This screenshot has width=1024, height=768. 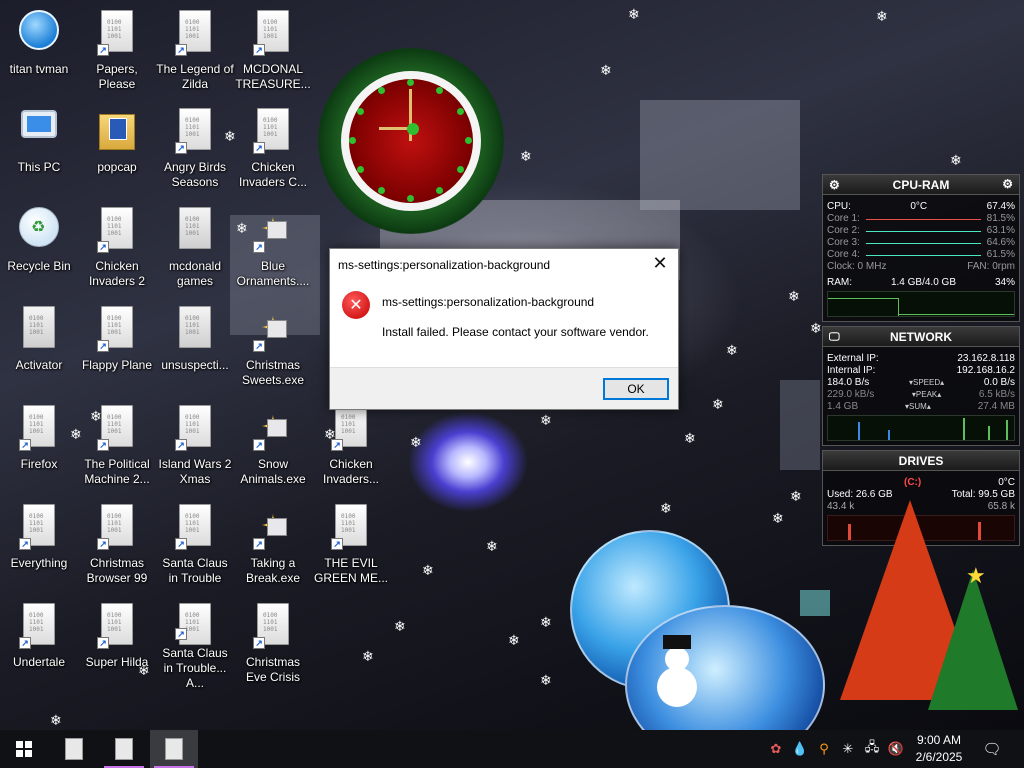 I want to click on desktop-icon-firefox: ↗ Firefox, so click(x=39, y=445).